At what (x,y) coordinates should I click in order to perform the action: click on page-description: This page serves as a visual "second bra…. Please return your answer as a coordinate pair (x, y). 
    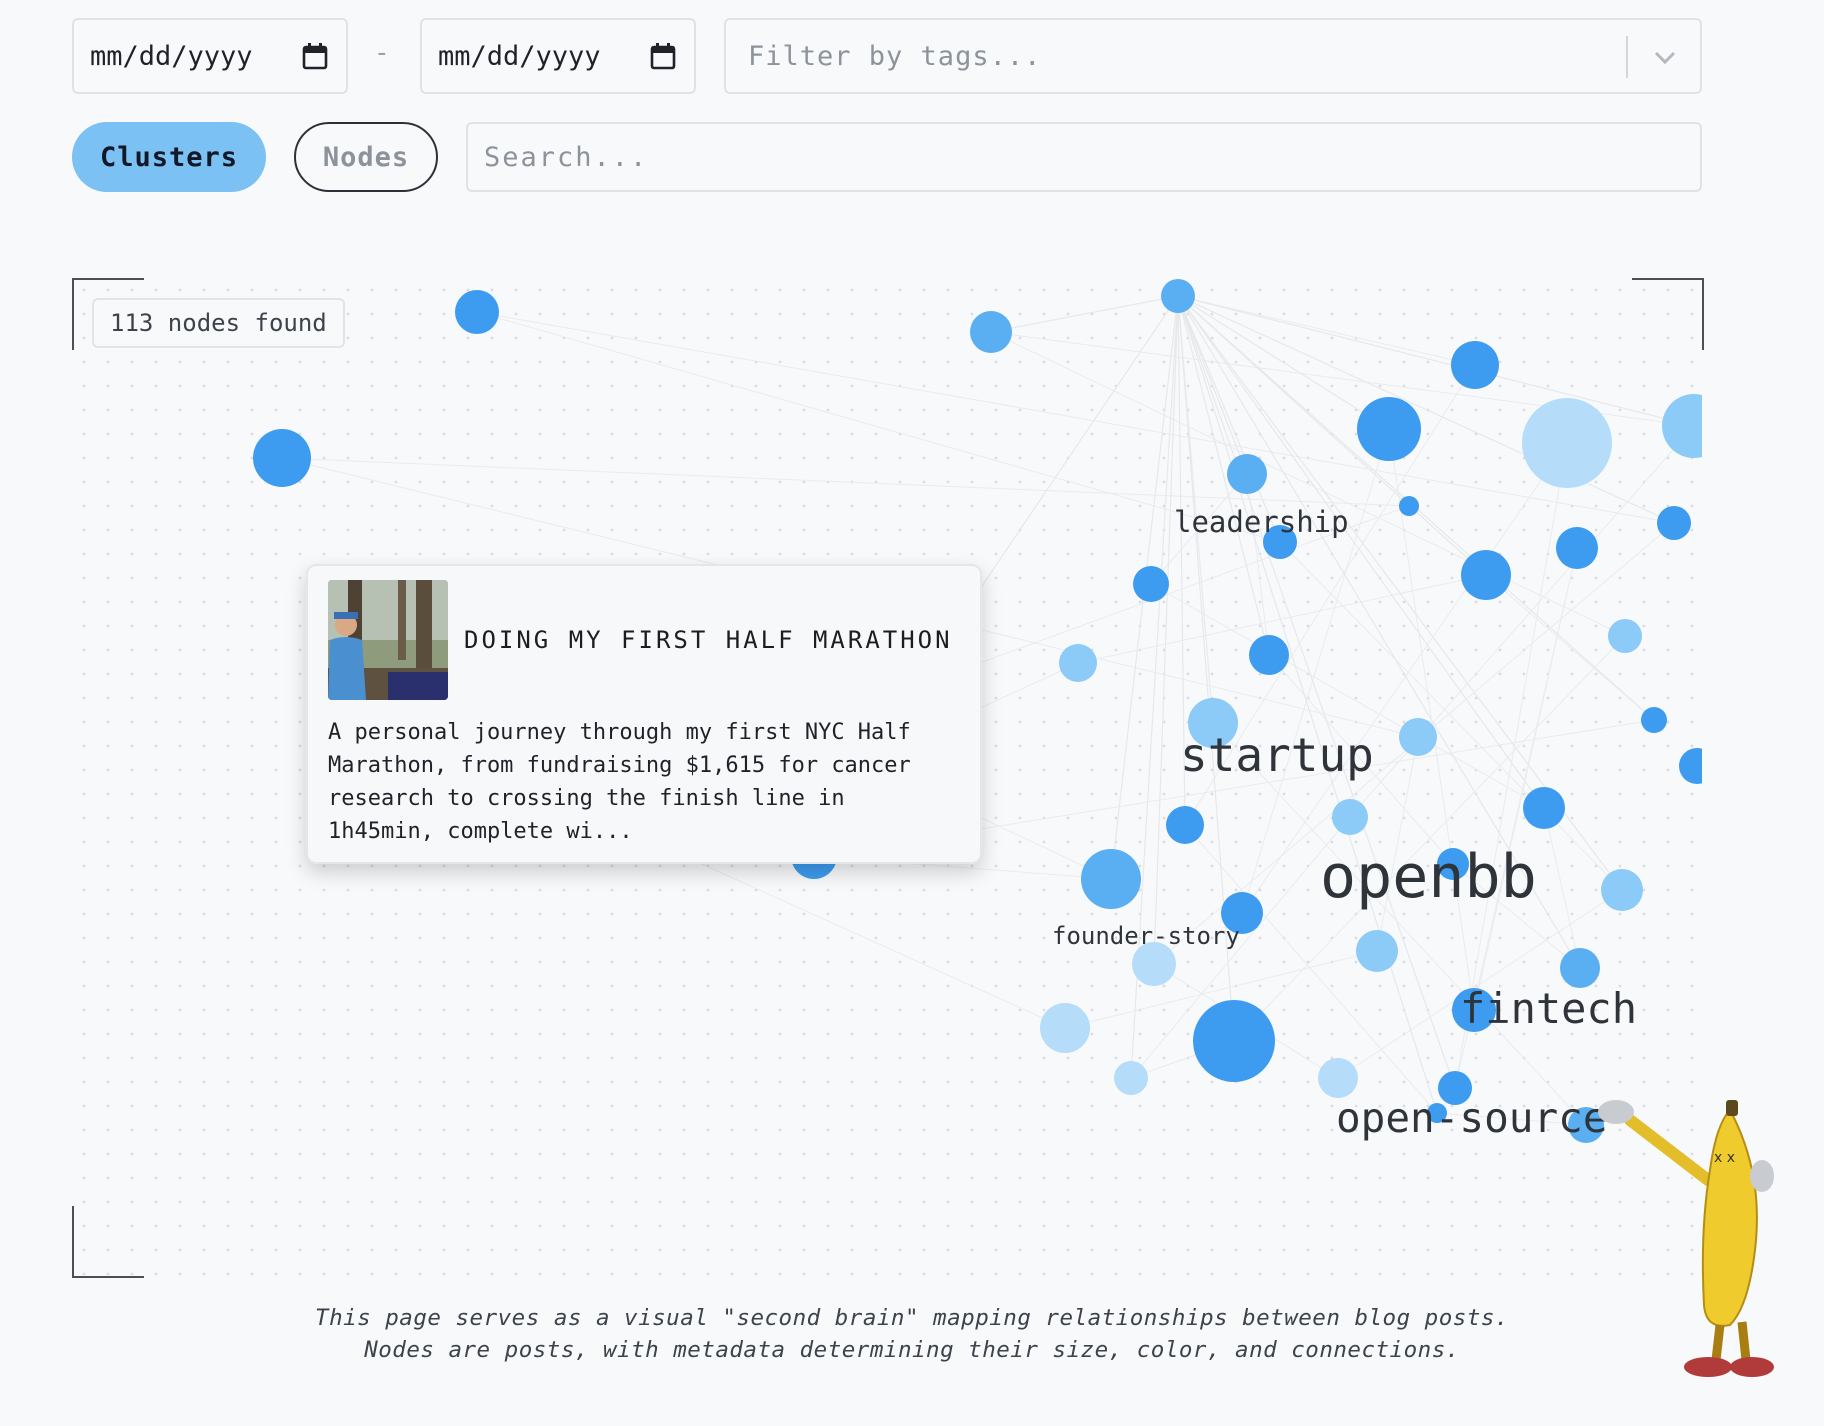
    Looking at the image, I should click on (912, 1334).